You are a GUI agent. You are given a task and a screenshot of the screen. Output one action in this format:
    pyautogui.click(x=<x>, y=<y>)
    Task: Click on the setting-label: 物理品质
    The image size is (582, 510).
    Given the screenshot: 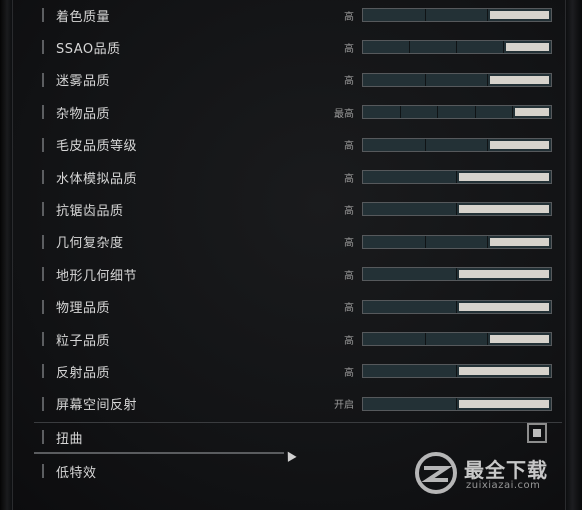 What is the action you would take?
    pyautogui.click(x=83, y=309)
    